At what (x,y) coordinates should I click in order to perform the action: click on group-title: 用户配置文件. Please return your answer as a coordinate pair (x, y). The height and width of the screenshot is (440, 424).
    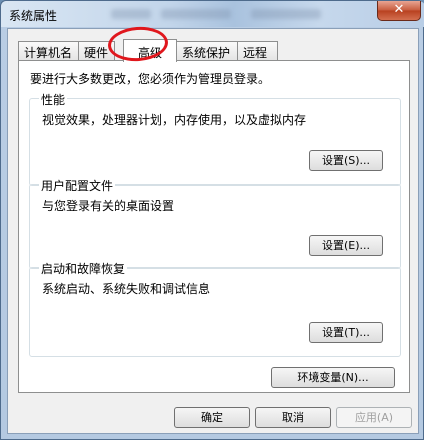
    Looking at the image, I should click on (77, 185).